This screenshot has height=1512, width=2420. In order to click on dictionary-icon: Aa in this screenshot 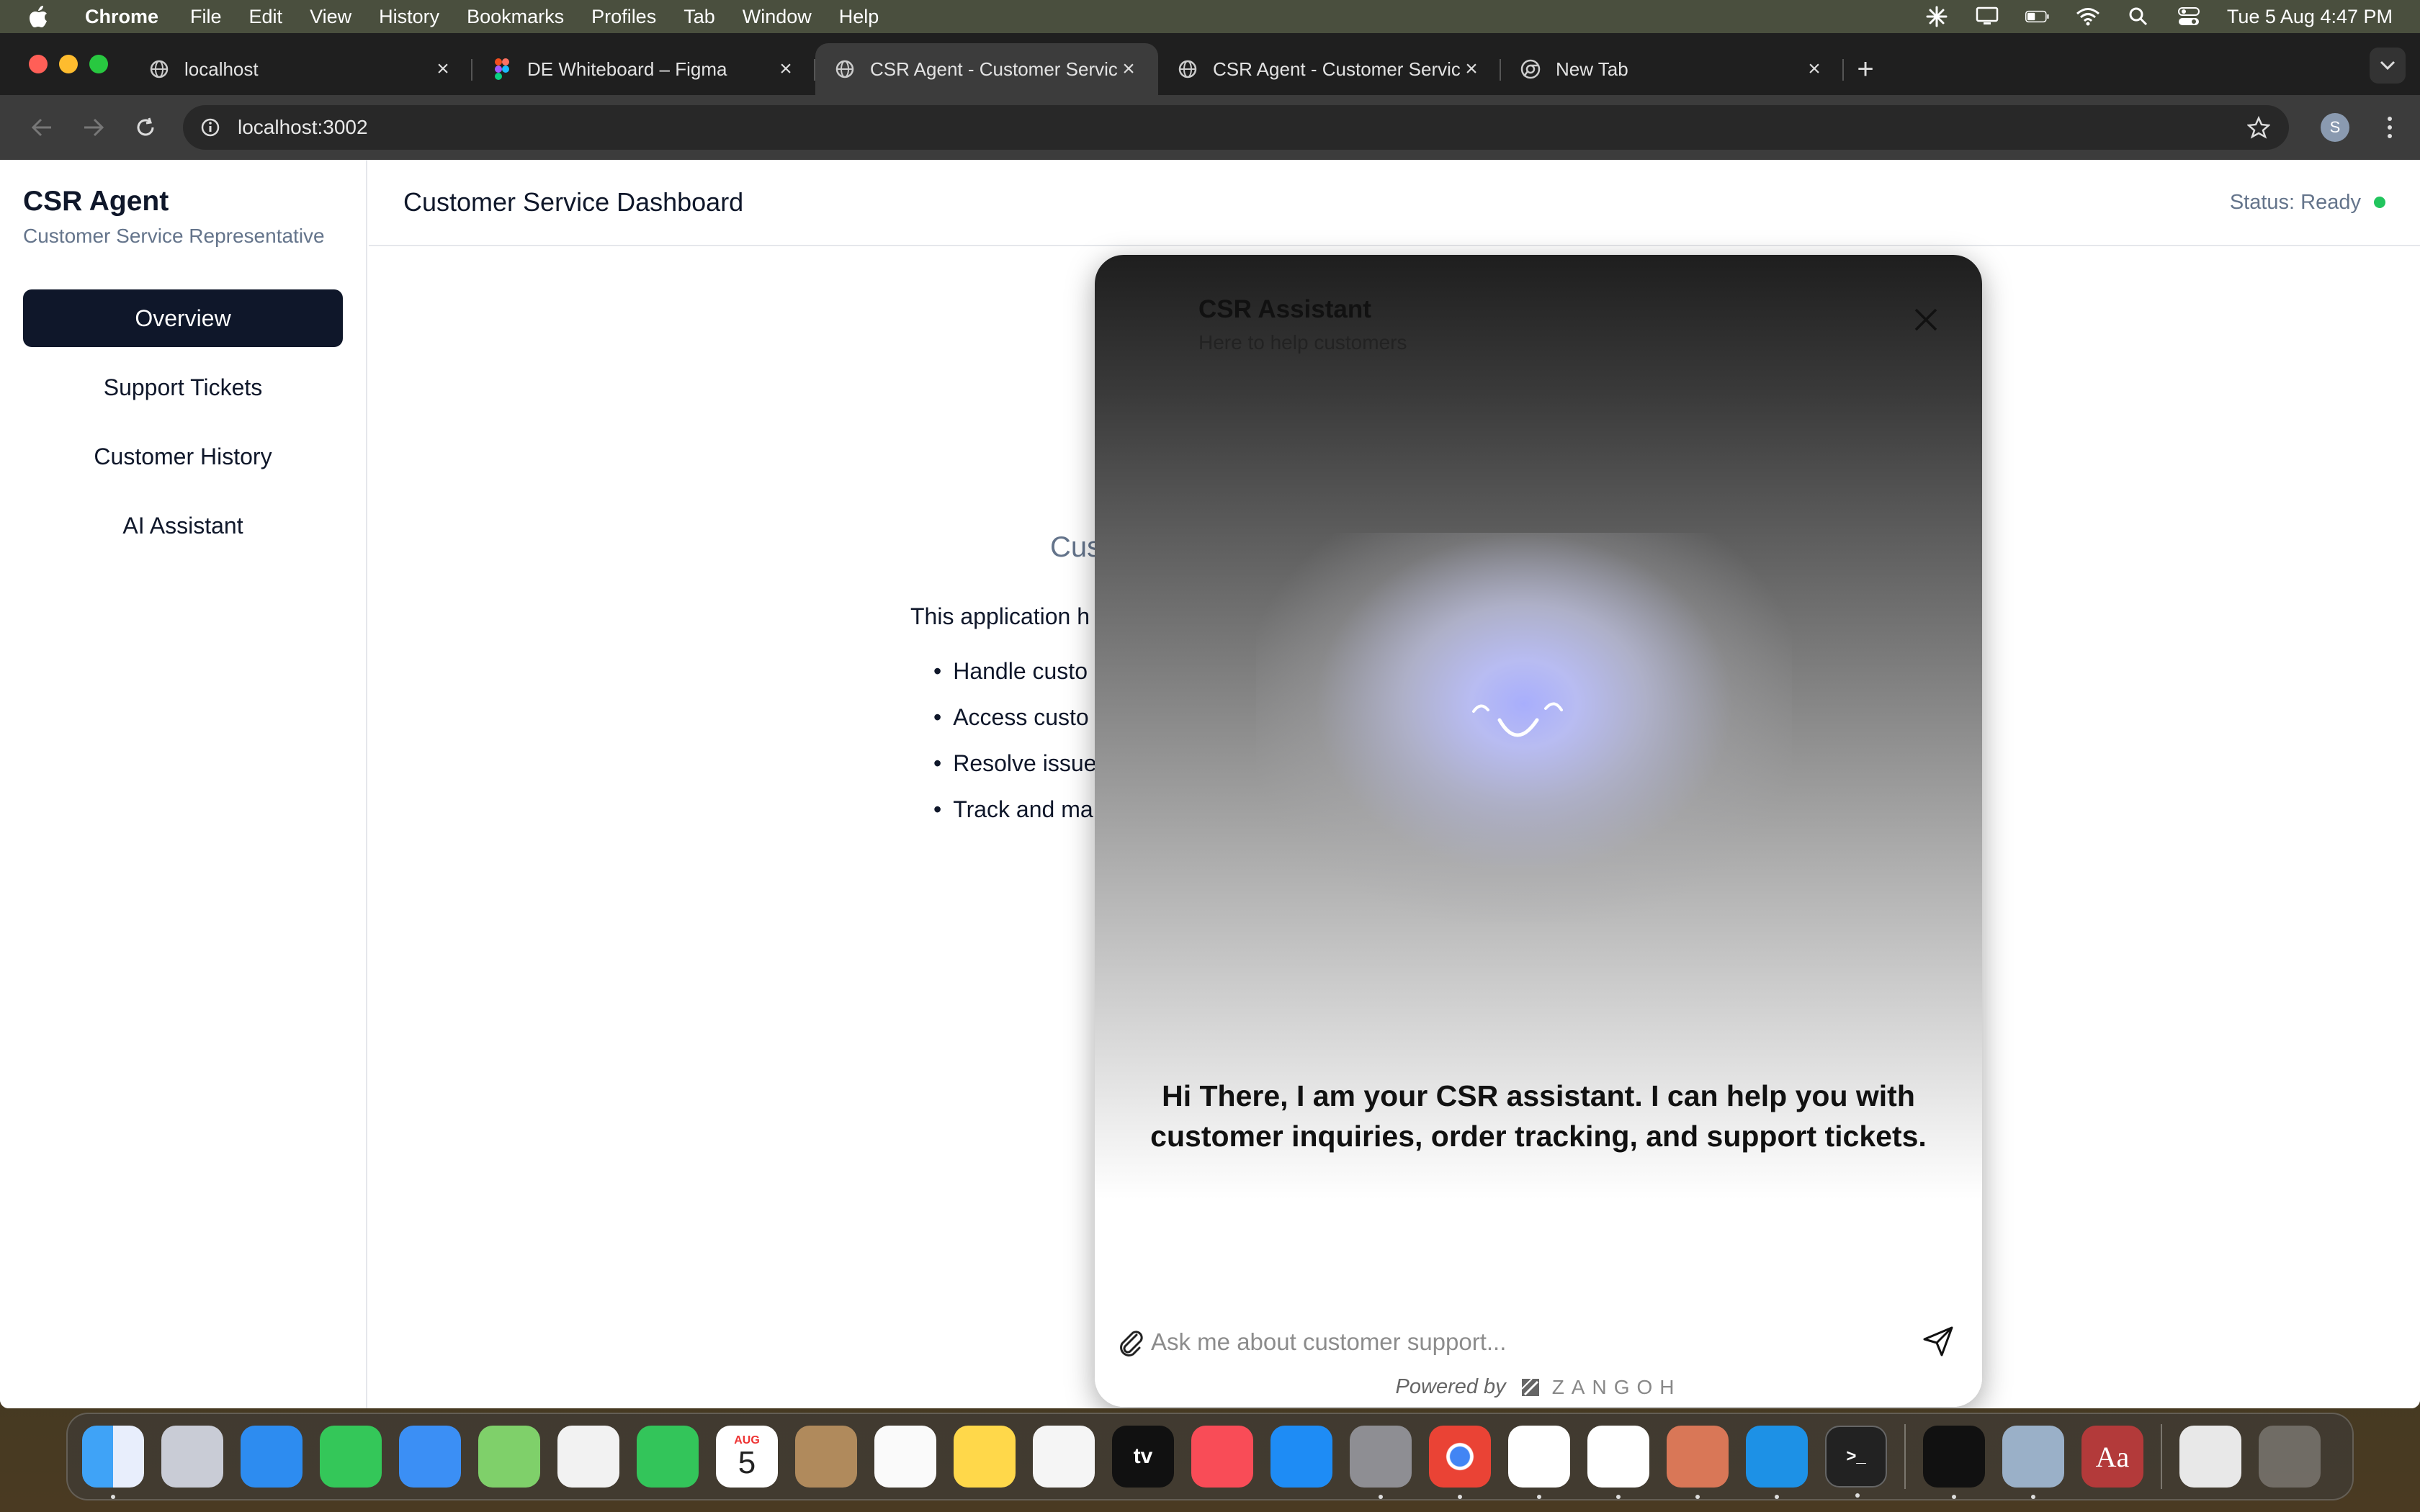, I will do `click(2112, 1457)`.